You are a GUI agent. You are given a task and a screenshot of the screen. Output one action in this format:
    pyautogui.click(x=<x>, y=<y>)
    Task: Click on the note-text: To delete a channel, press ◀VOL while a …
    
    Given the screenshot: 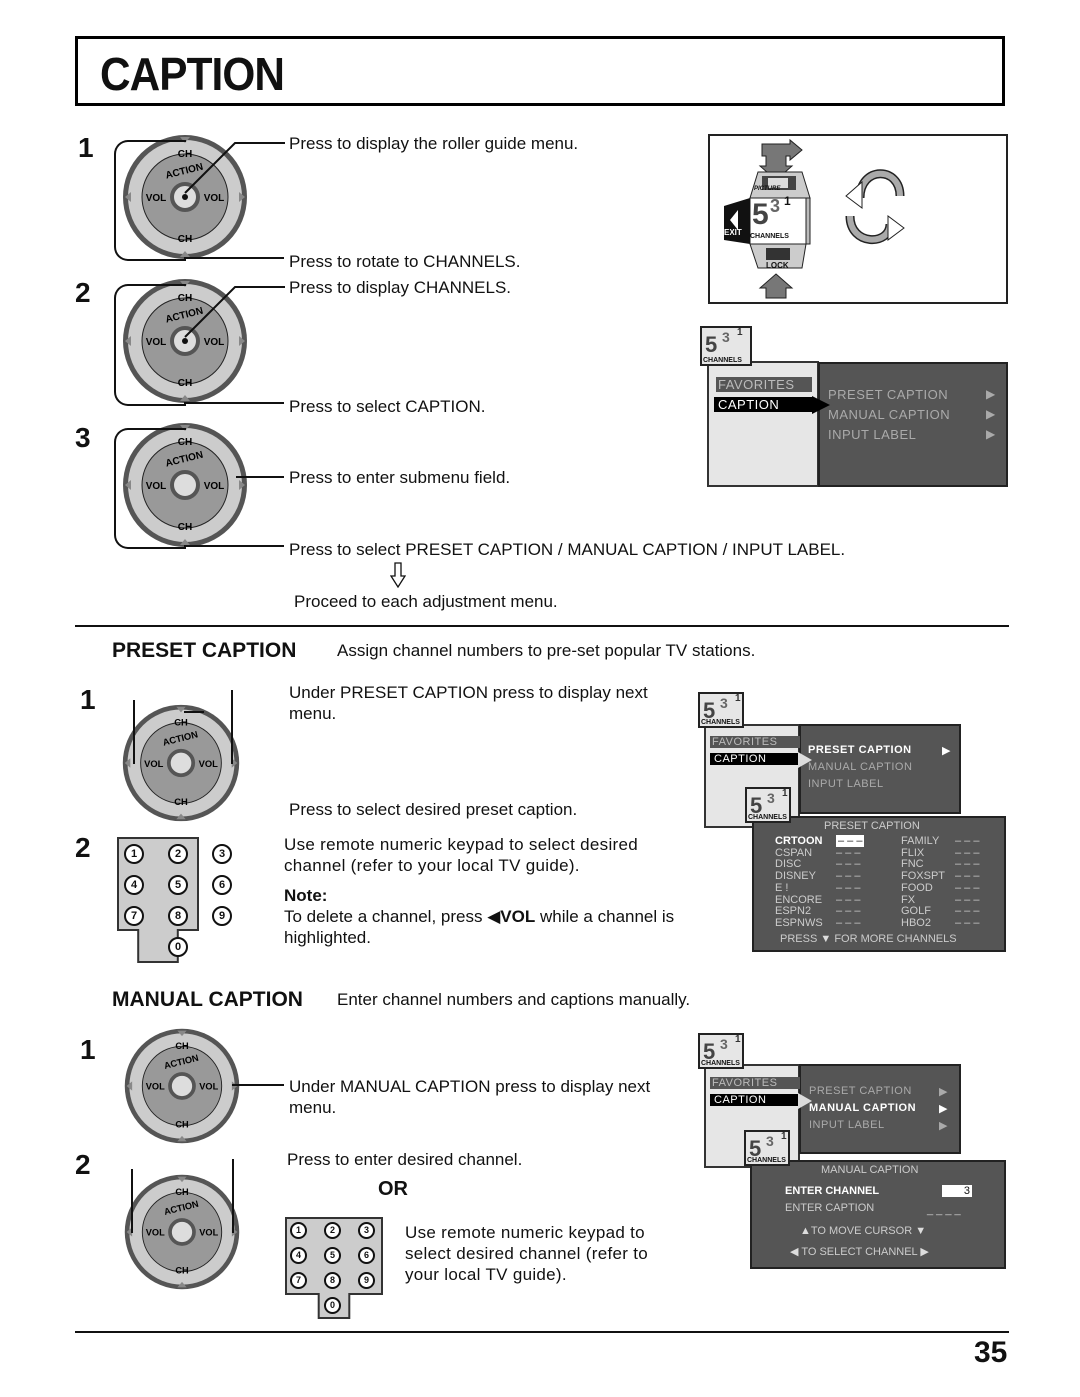 What is the action you would take?
    pyautogui.click(x=484, y=927)
    